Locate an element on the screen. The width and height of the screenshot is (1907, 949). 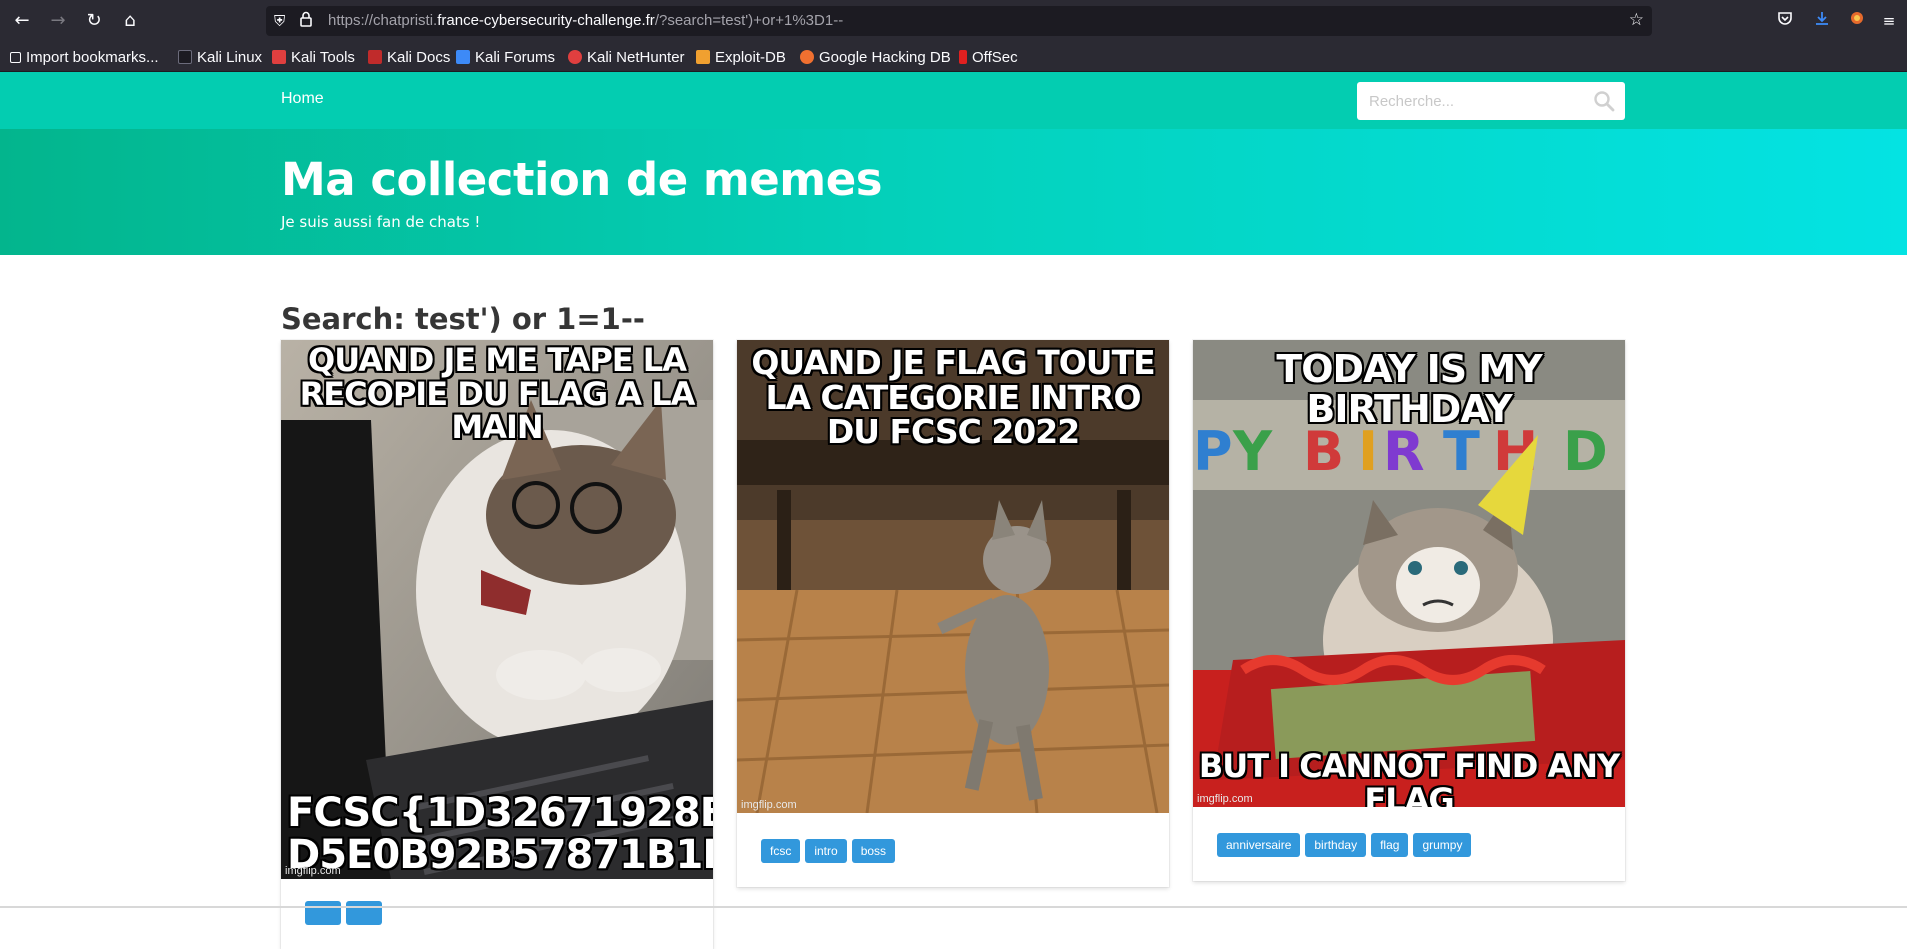
tag-boss: boss is located at coordinates (873, 851).